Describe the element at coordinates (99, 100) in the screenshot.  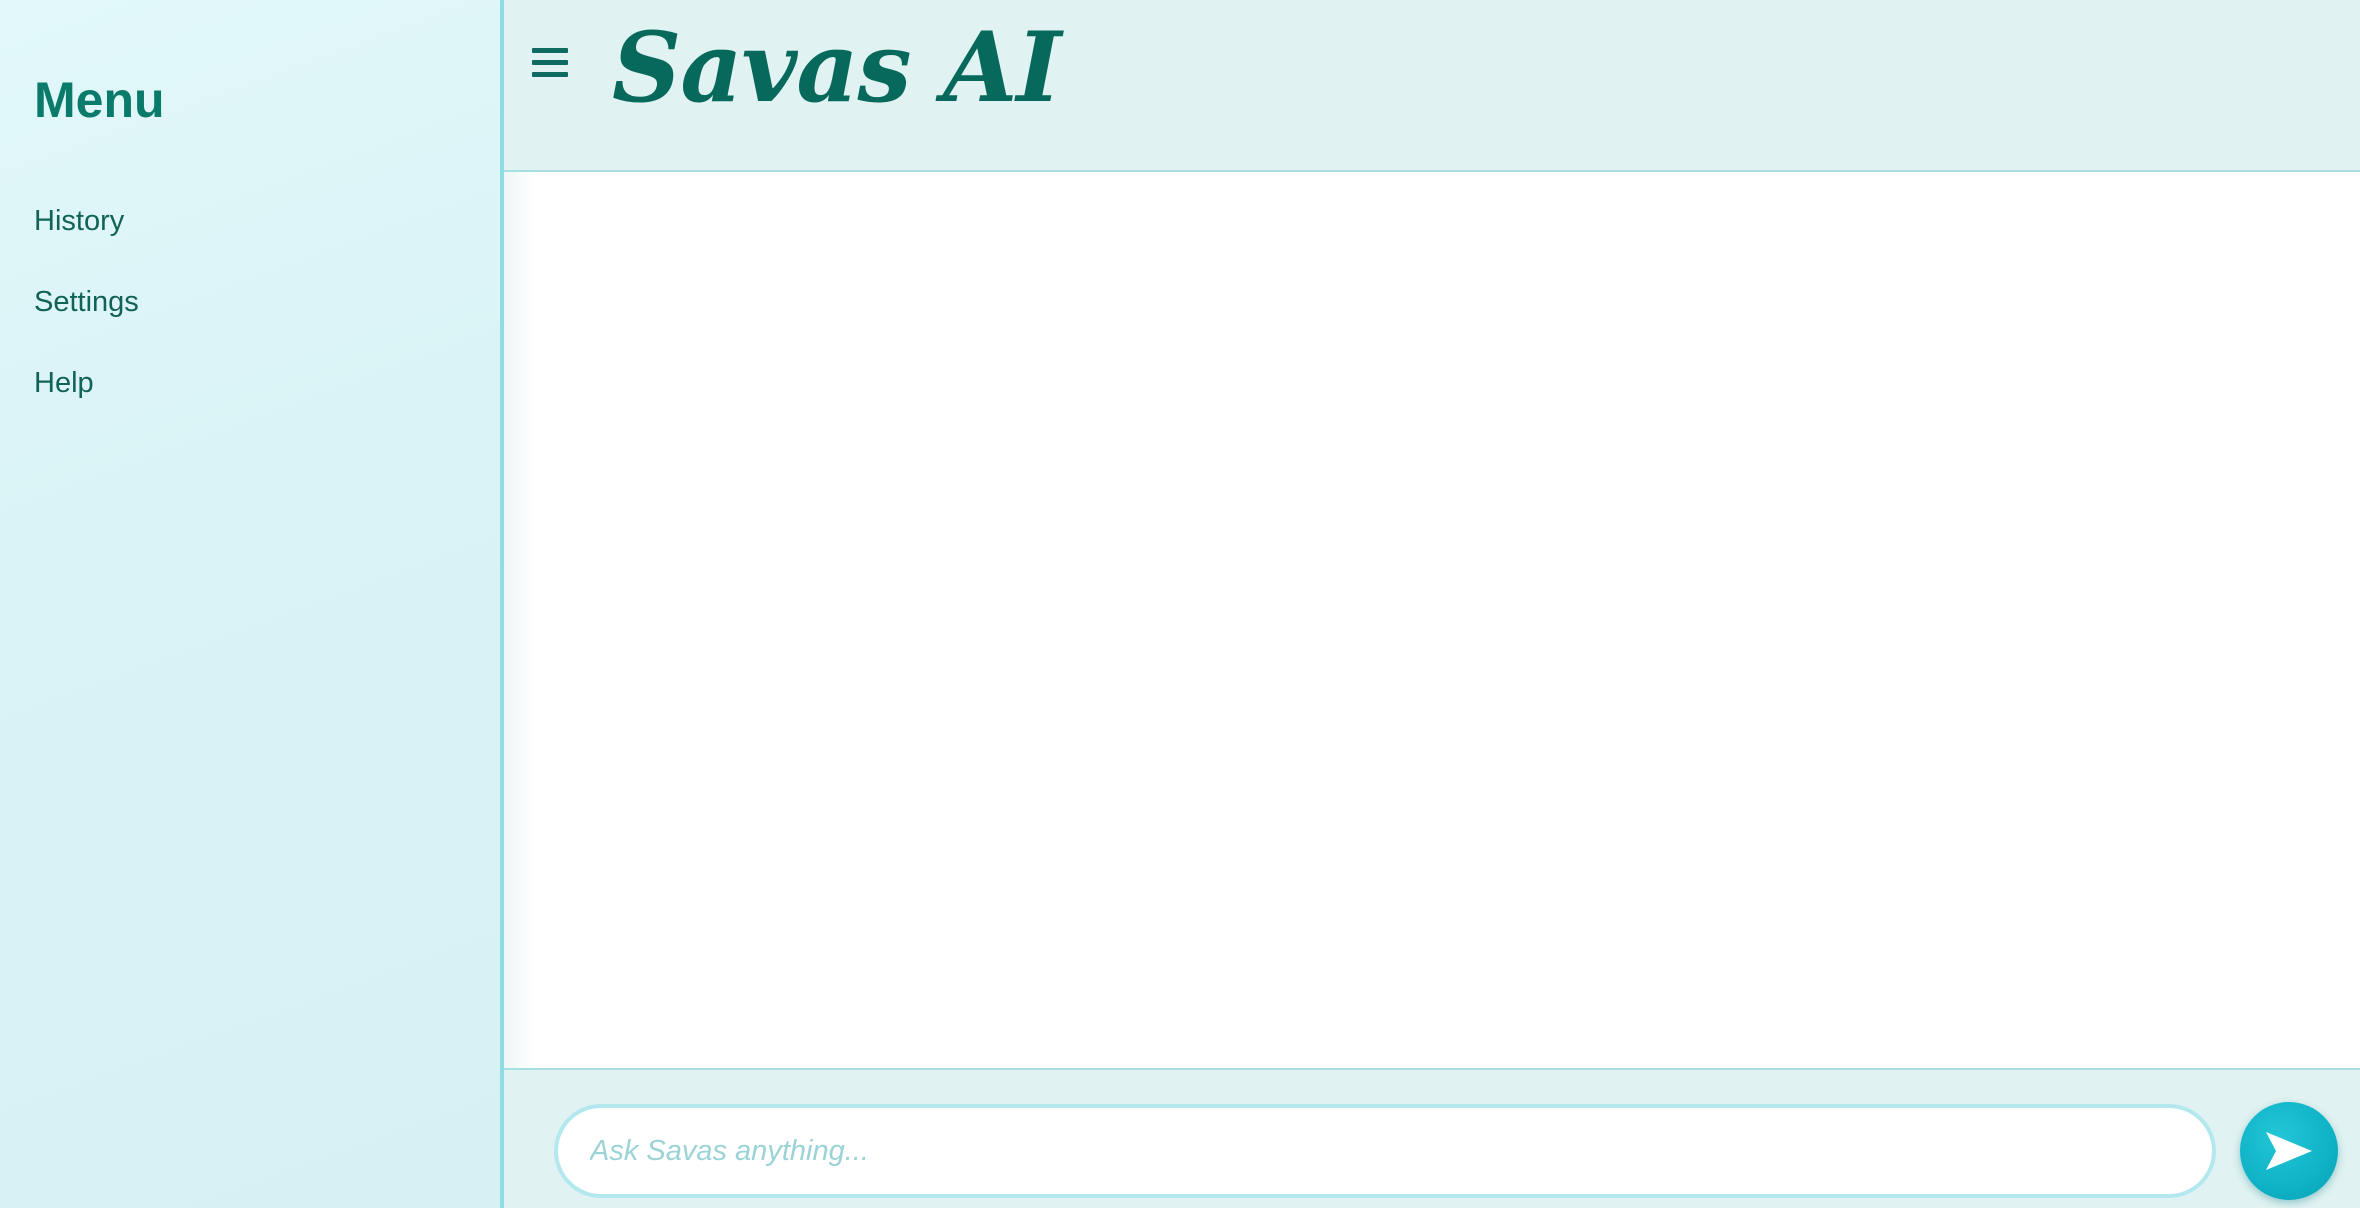
I see `sidebar-title: Menu` at that location.